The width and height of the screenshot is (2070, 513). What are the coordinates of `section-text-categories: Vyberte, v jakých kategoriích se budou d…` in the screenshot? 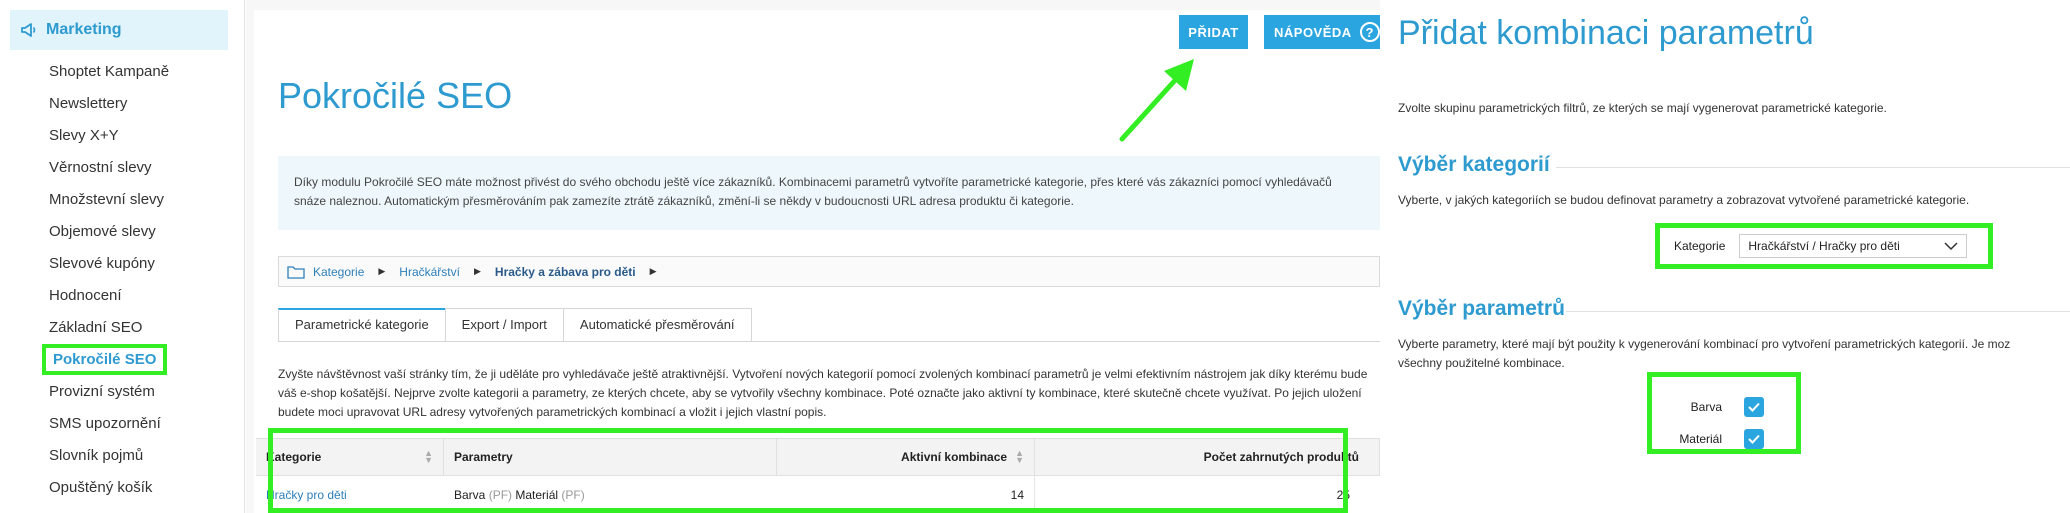 It's located at (1684, 200).